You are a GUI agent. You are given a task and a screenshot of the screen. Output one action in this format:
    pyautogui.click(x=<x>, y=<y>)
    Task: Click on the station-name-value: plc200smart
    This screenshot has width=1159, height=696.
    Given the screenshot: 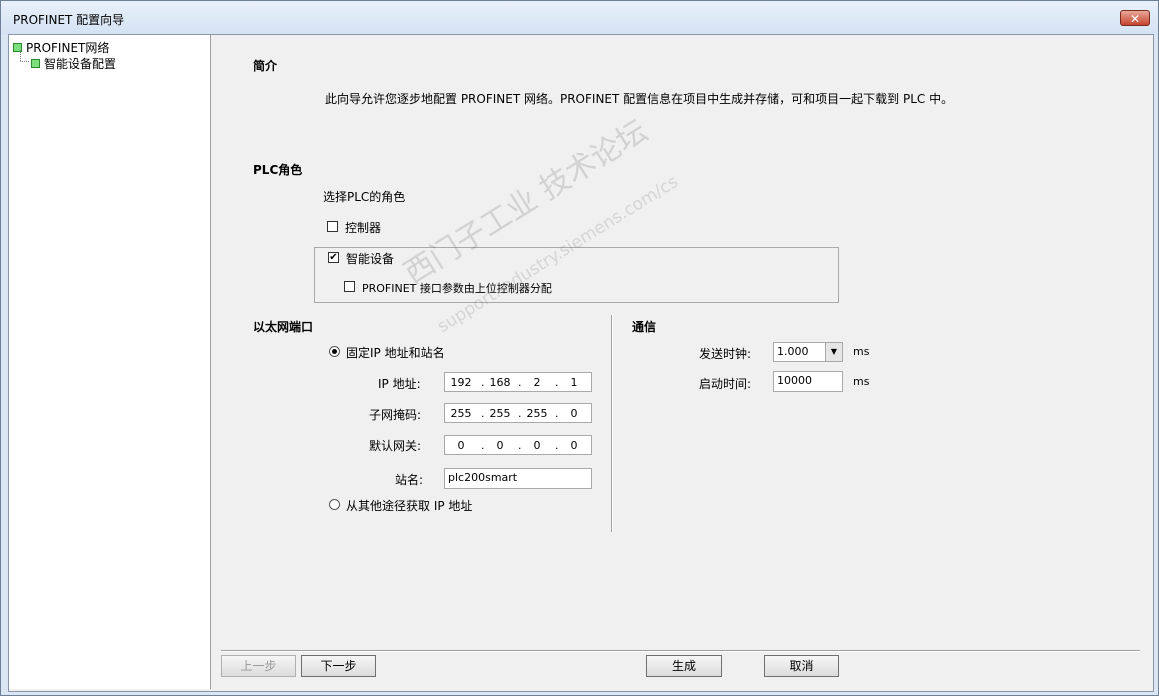 What is the action you would take?
    pyautogui.click(x=483, y=477)
    